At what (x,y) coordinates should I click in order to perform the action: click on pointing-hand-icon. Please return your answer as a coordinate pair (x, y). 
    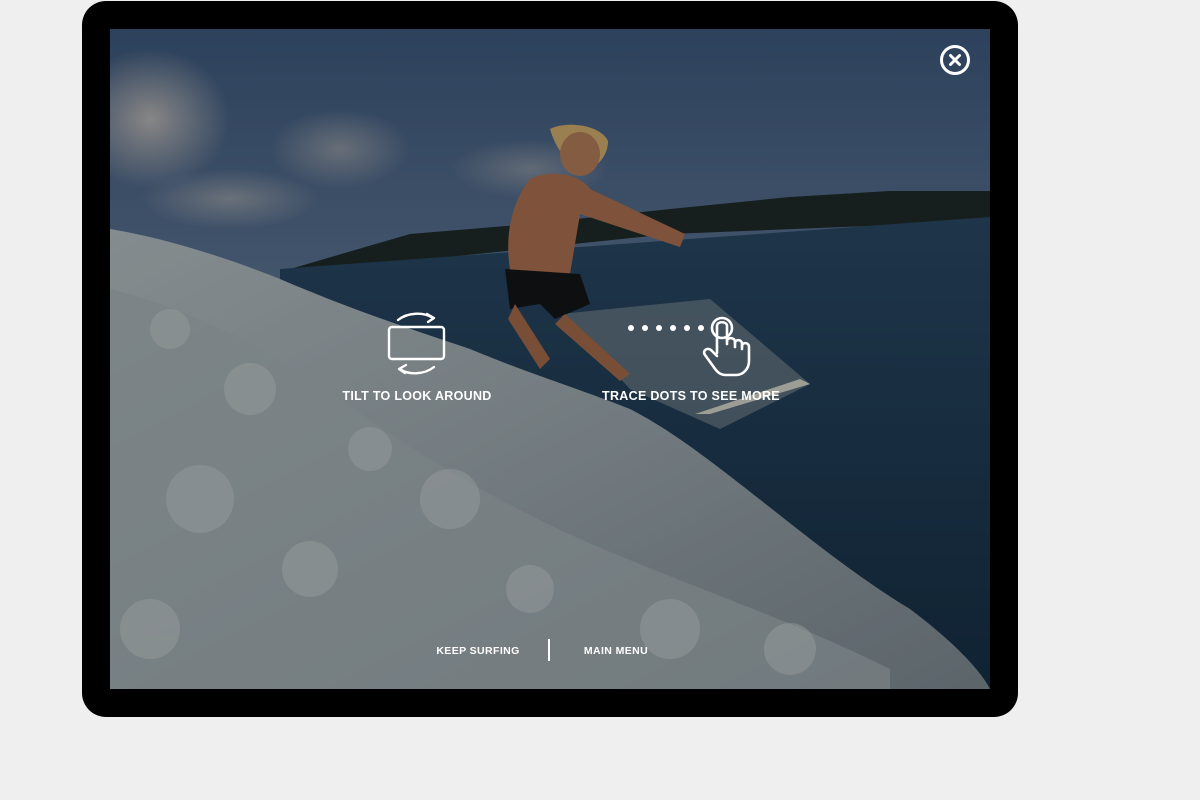
    Looking at the image, I should click on (726, 346).